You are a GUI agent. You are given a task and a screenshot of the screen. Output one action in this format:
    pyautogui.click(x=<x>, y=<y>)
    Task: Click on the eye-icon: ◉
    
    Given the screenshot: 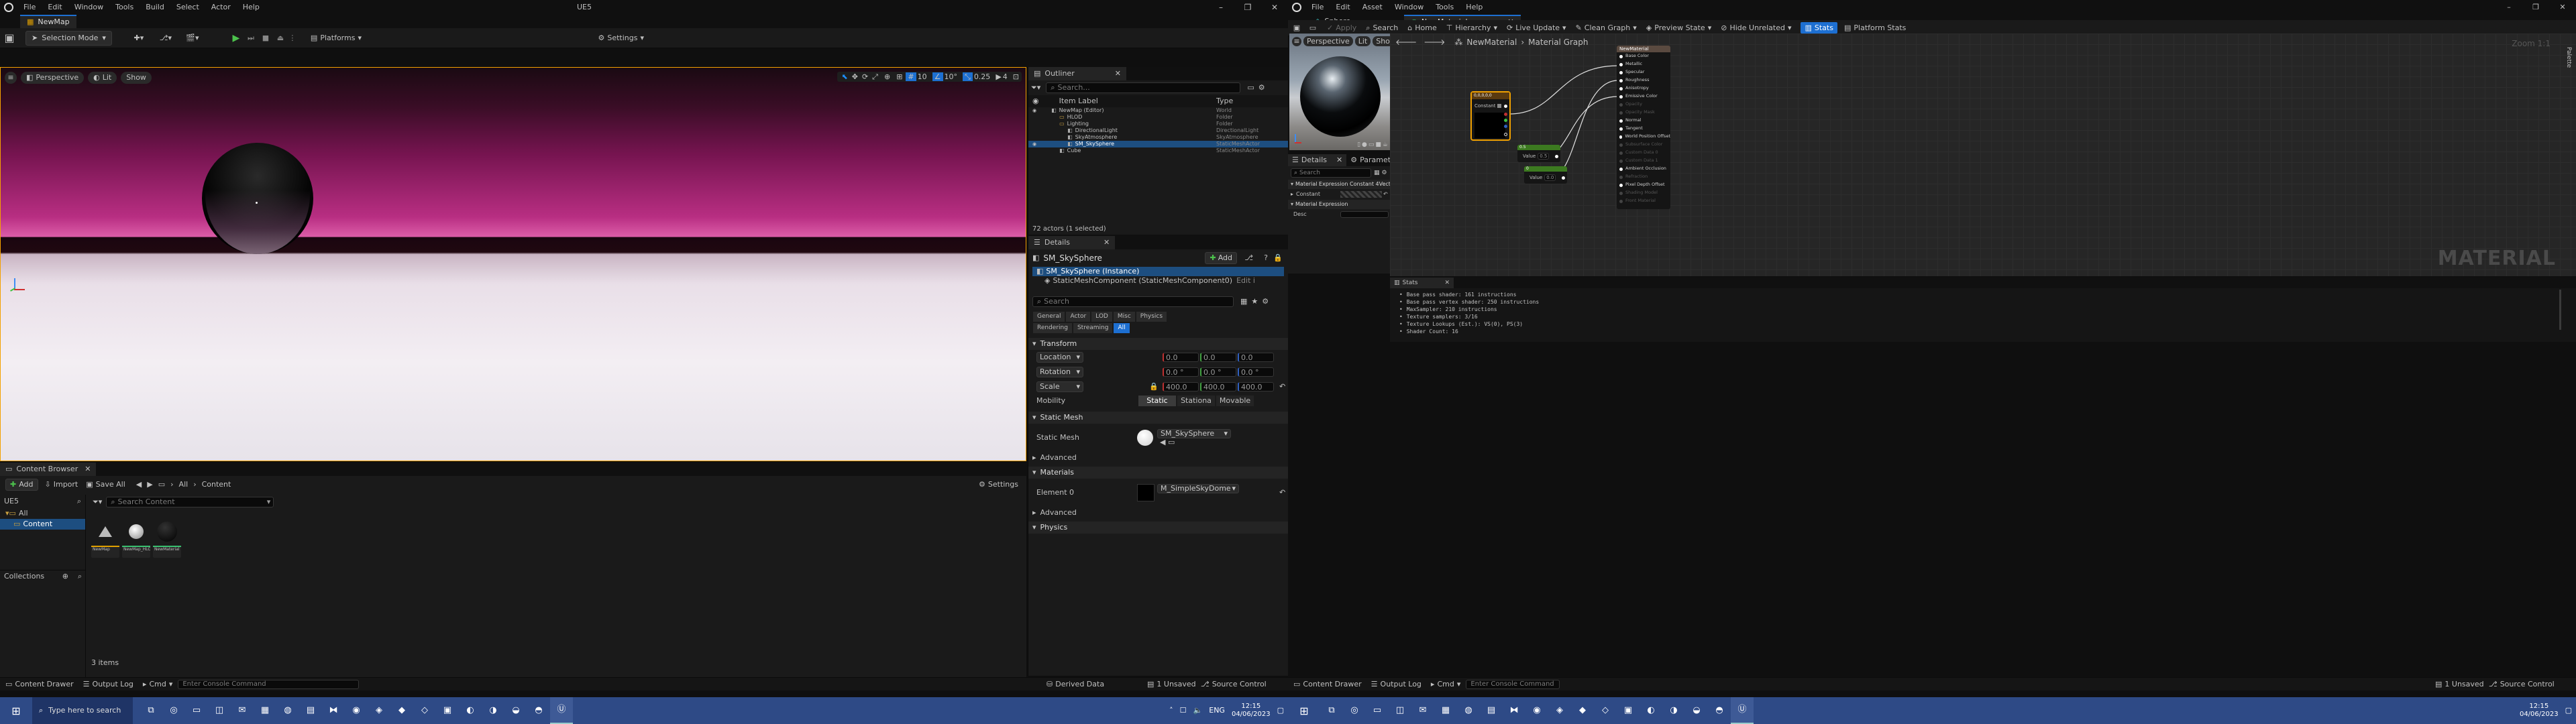 What is the action you would take?
    pyautogui.click(x=1034, y=110)
    